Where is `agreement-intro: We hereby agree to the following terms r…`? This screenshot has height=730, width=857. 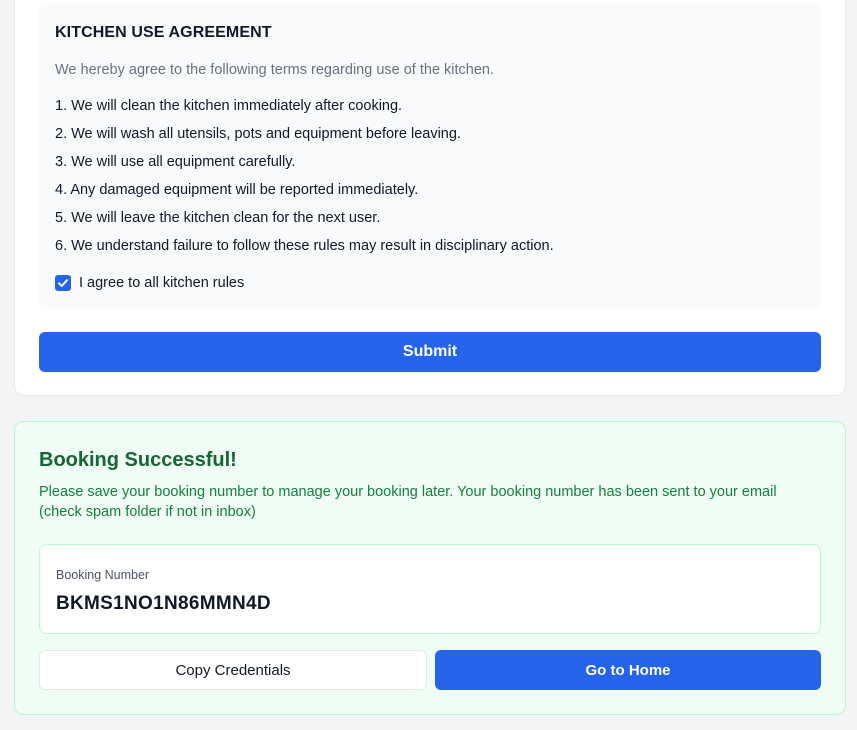
agreement-intro: We hereby agree to the following terms r… is located at coordinates (275, 70).